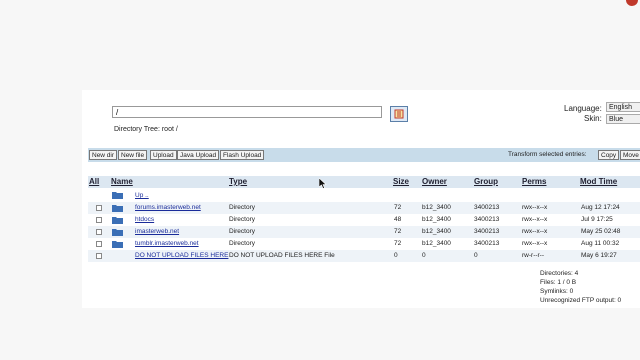 The width and height of the screenshot is (640, 360). What do you see at coordinates (534, 181) in the screenshot?
I see `col-perms: Perms` at bounding box center [534, 181].